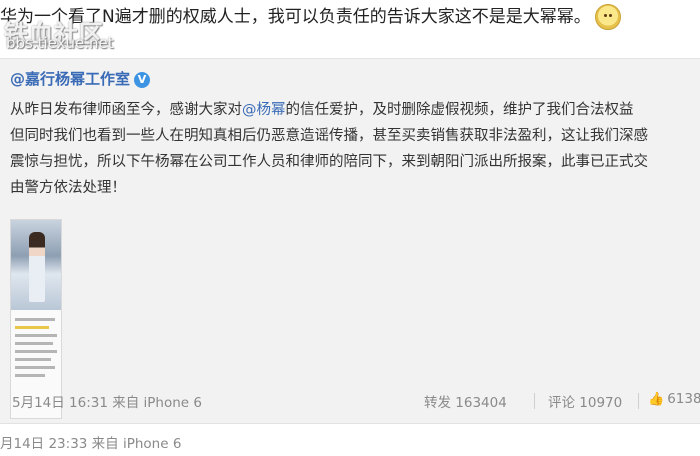 This screenshot has height=456, width=700. What do you see at coordinates (465, 401) in the screenshot?
I see `repost-count-button: 转发 163404` at bounding box center [465, 401].